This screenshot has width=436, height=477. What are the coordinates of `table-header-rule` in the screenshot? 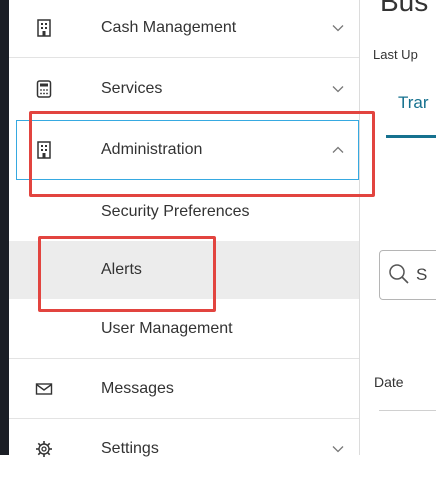 It's located at (407, 410).